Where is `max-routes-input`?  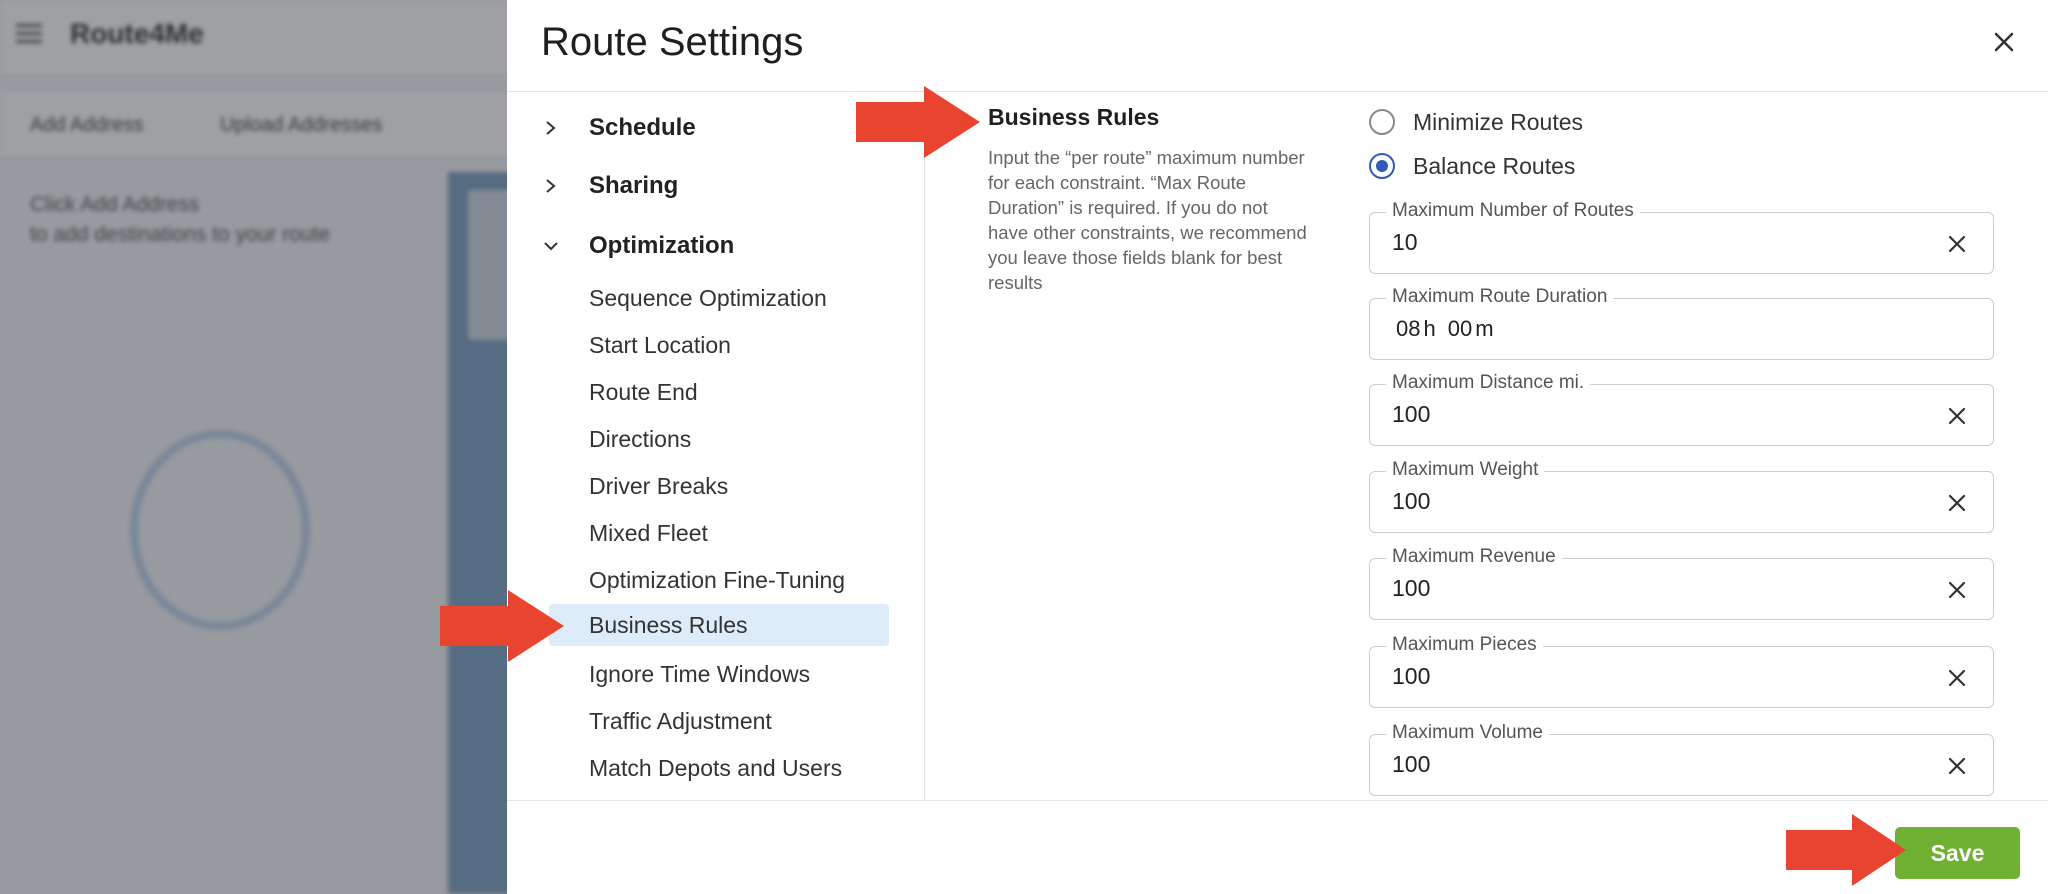
max-routes-input is located at coordinates (1642, 242).